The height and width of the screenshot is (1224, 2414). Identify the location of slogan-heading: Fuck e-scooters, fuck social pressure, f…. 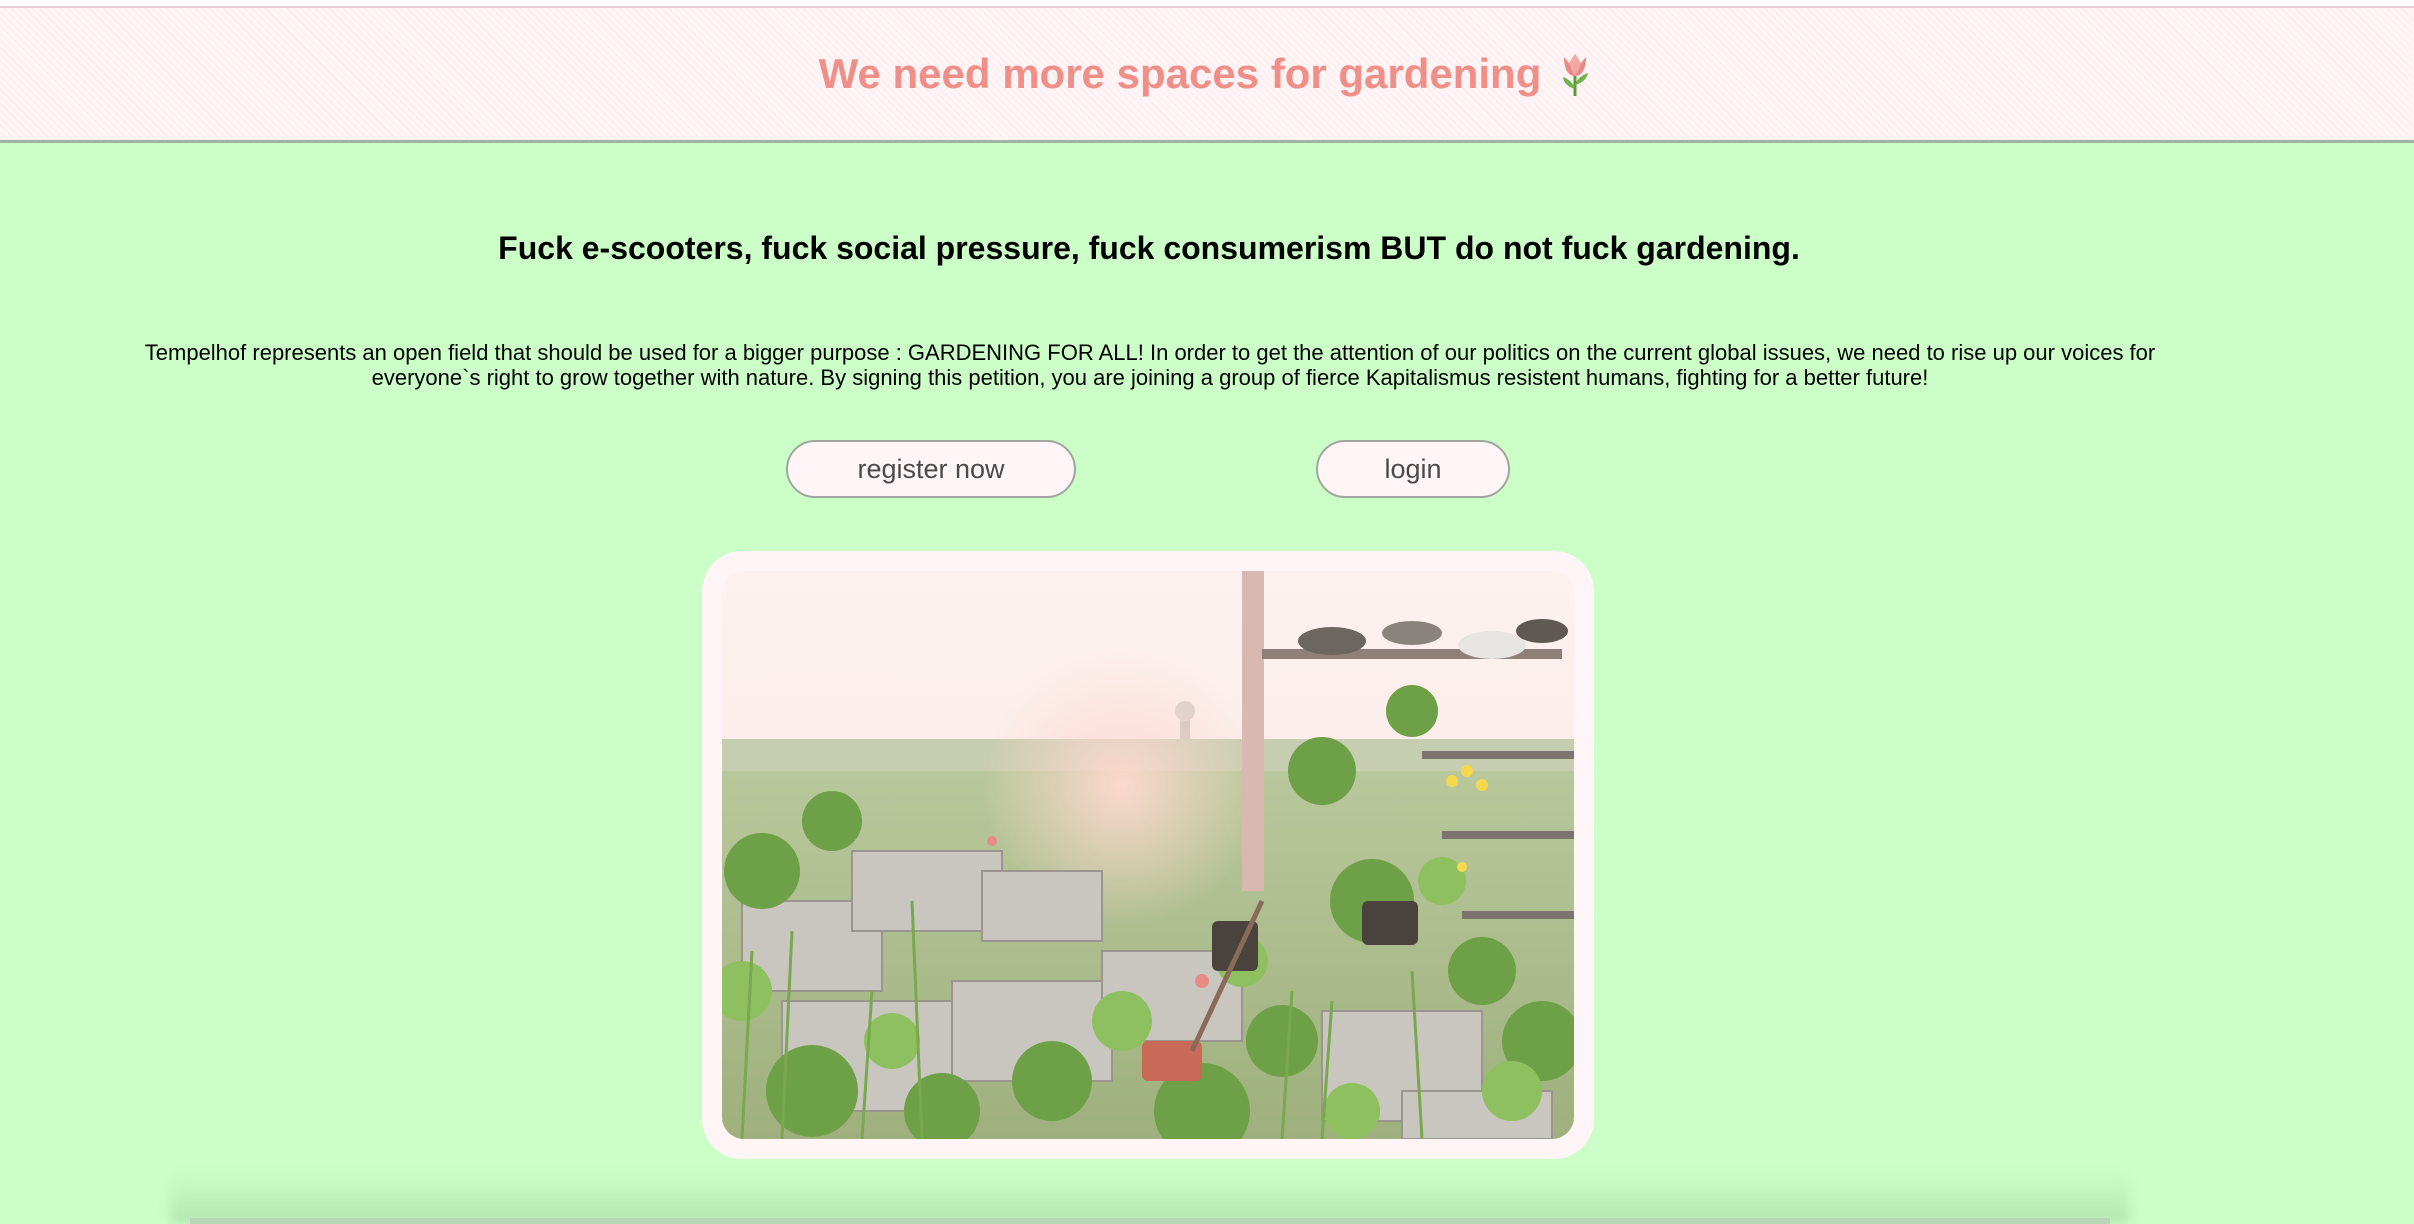
(1149, 248).